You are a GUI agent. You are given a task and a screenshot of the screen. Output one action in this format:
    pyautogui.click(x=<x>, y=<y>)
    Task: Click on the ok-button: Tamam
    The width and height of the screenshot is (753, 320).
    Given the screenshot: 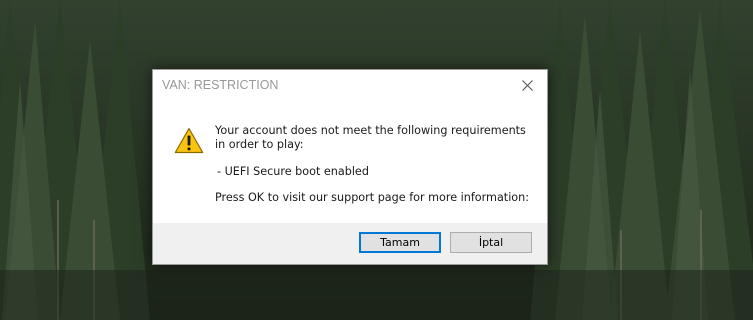 What is the action you would take?
    pyautogui.click(x=400, y=242)
    